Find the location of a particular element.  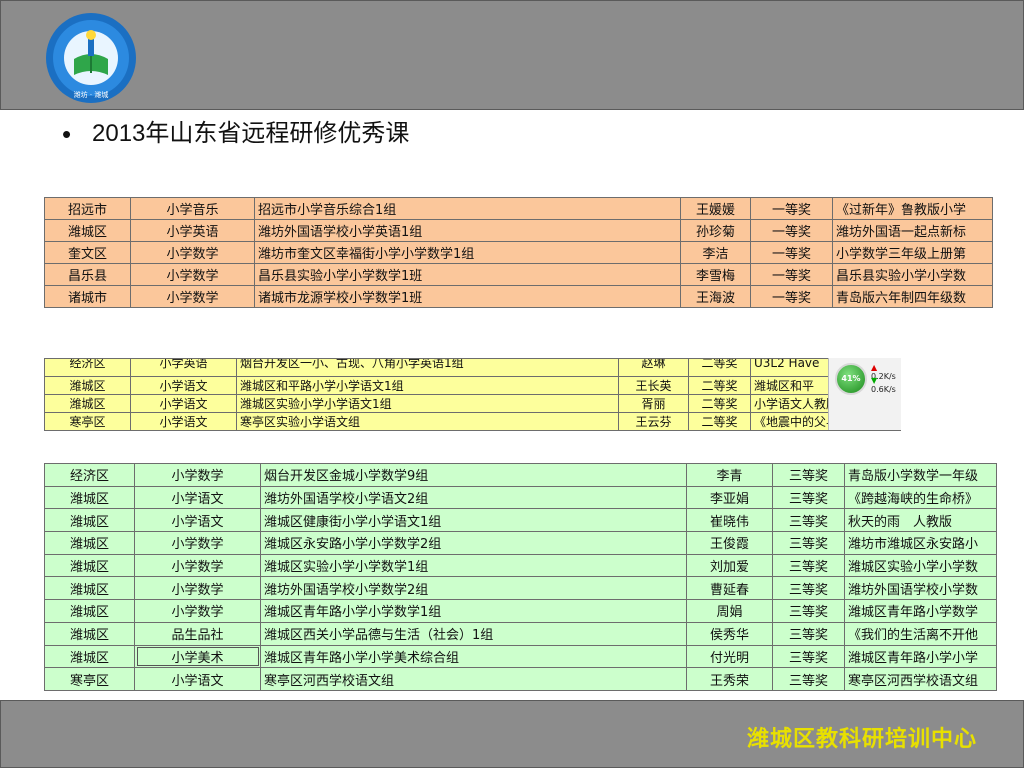

district-cell: 奎文区 is located at coordinates (87, 252).